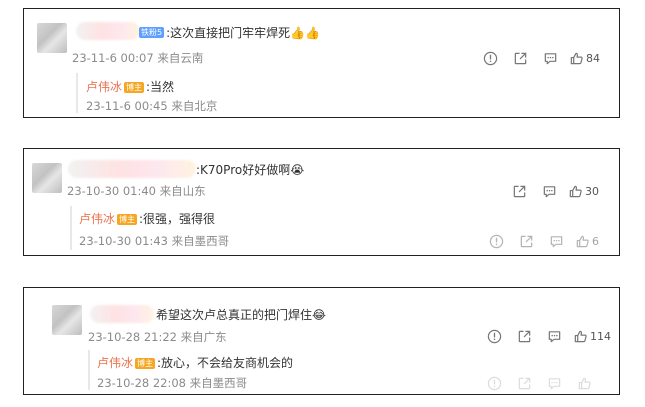  I want to click on crying-emoji: 😭, so click(297, 170).